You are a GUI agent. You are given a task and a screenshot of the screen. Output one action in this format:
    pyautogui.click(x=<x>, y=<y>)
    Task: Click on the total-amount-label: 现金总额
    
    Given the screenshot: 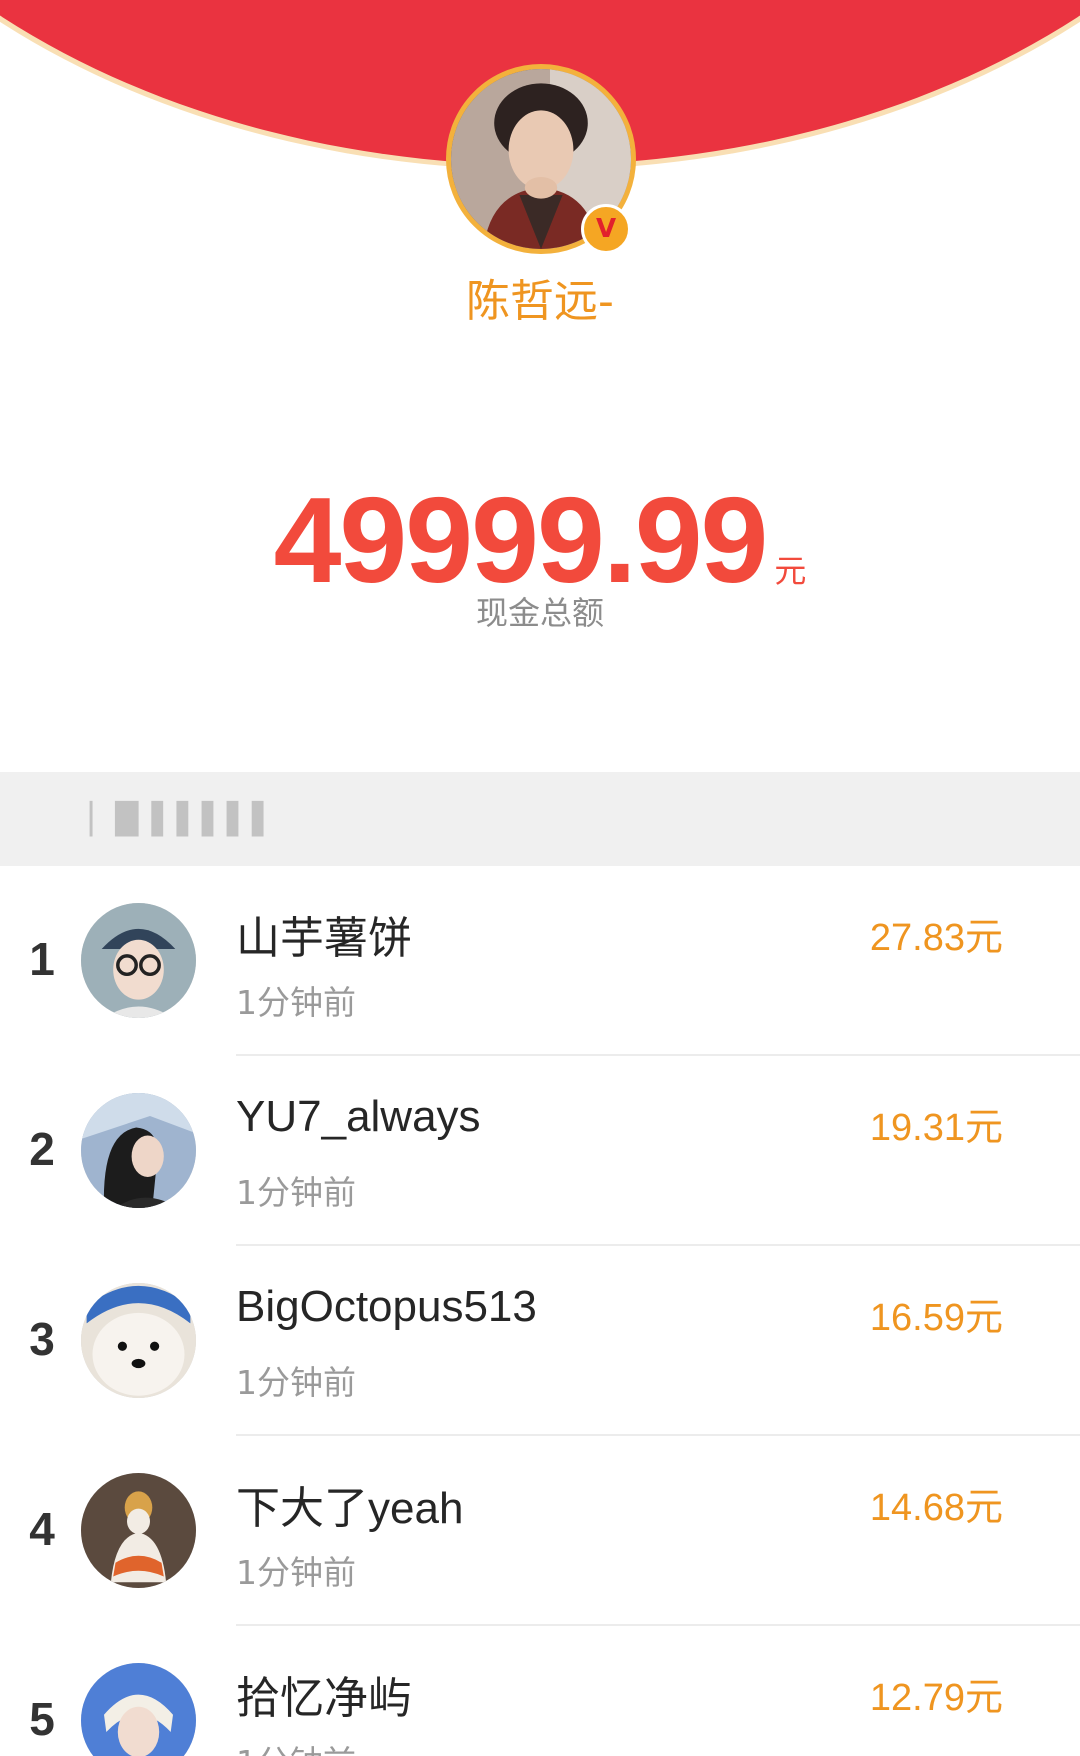 What is the action you would take?
    pyautogui.click(x=539, y=613)
    